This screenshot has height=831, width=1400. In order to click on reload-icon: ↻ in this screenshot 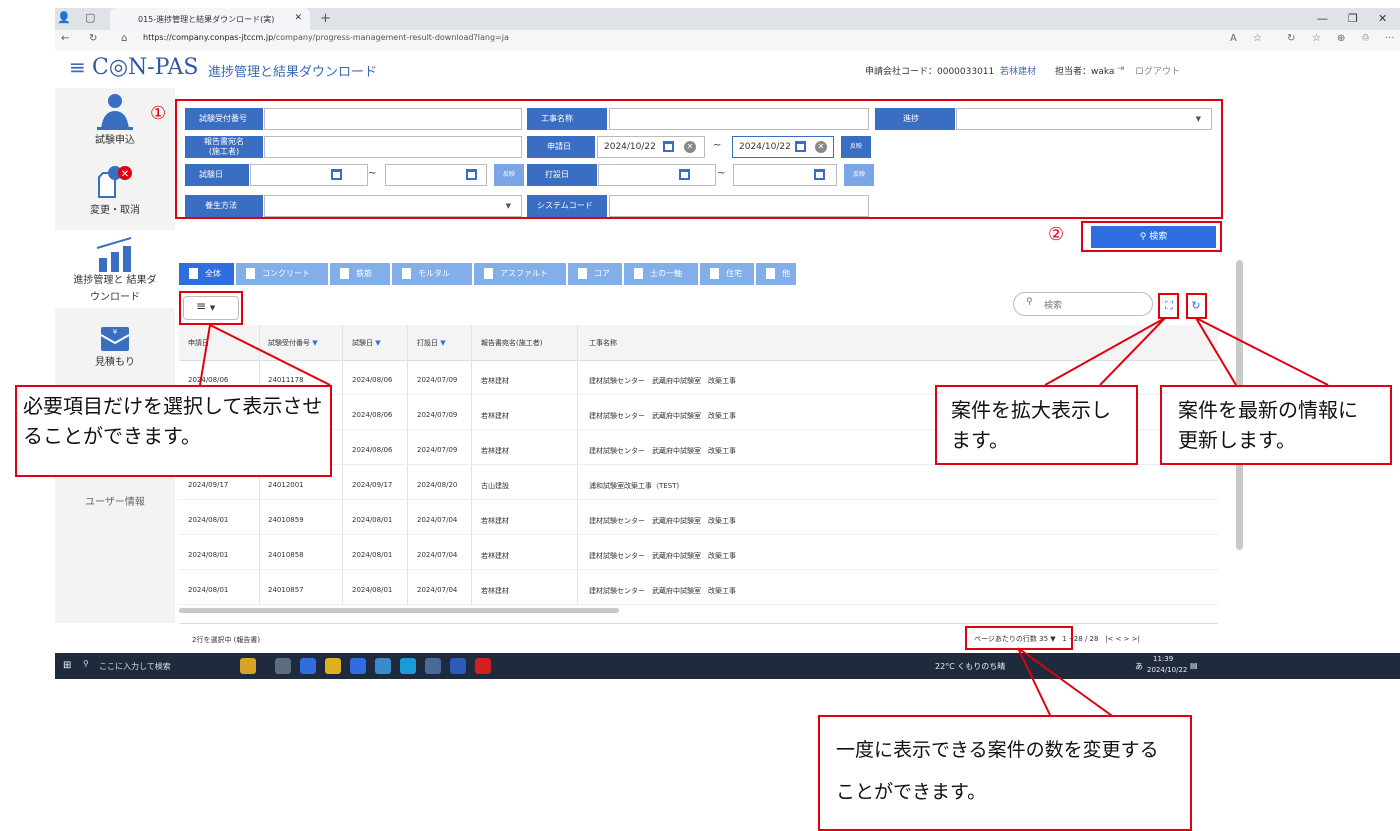, I will do `click(93, 38)`.